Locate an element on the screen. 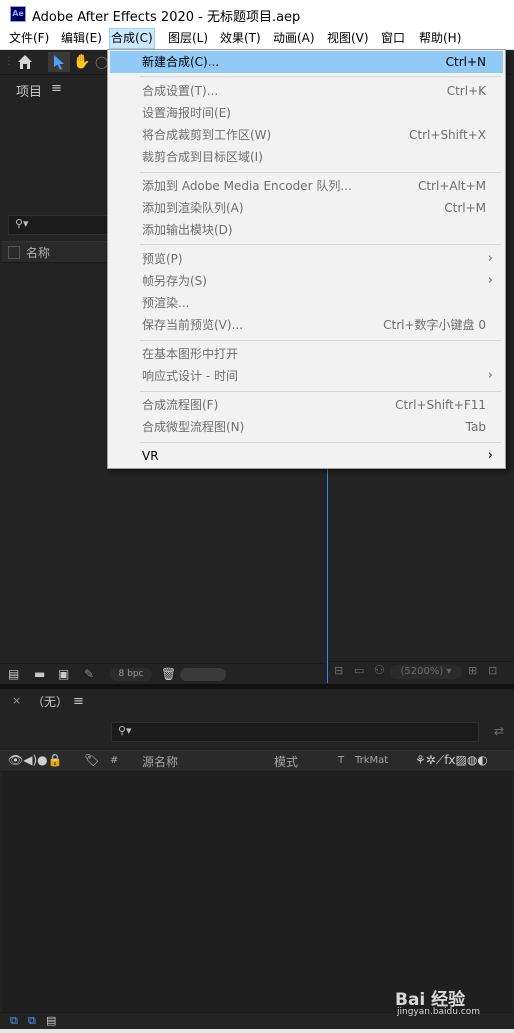  timeline-tab: （无） is located at coordinates (50, 701).